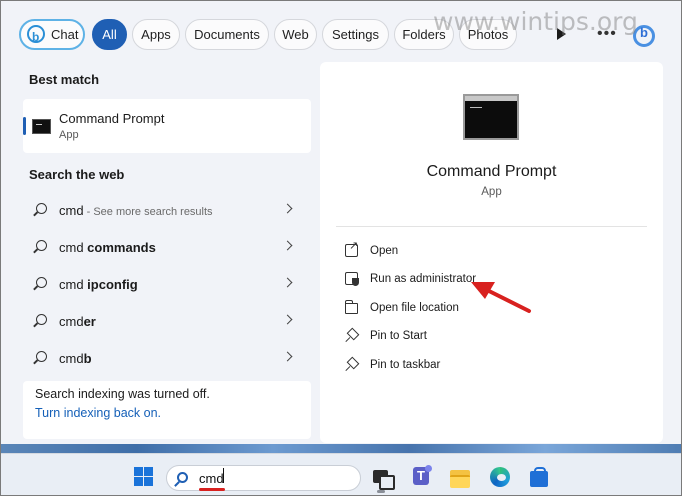  What do you see at coordinates (352, 279) in the screenshot?
I see `shield-admin-icon` at bounding box center [352, 279].